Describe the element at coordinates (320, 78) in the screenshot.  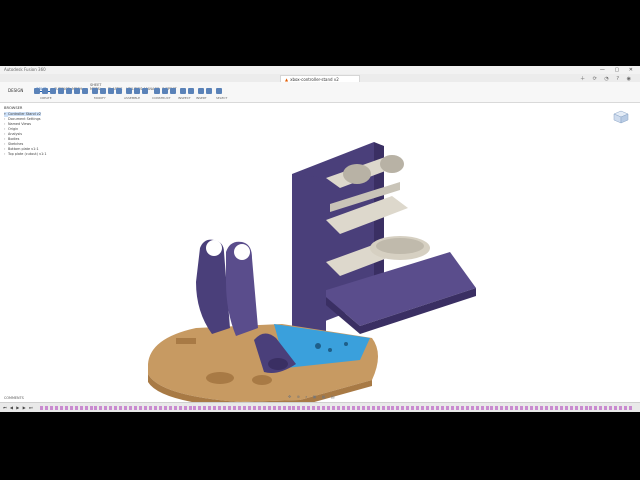
I see `document-tab: ▲ xbox-controller-stand v2` at that location.